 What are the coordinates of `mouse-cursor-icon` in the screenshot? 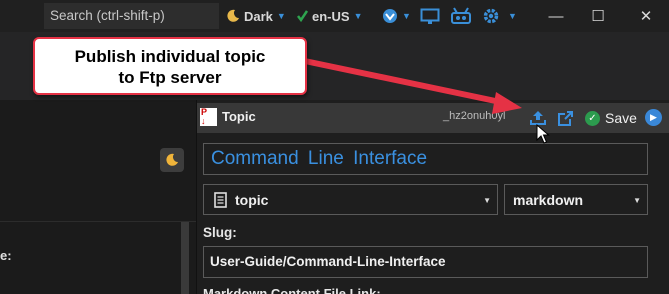 It's located at (543, 134).